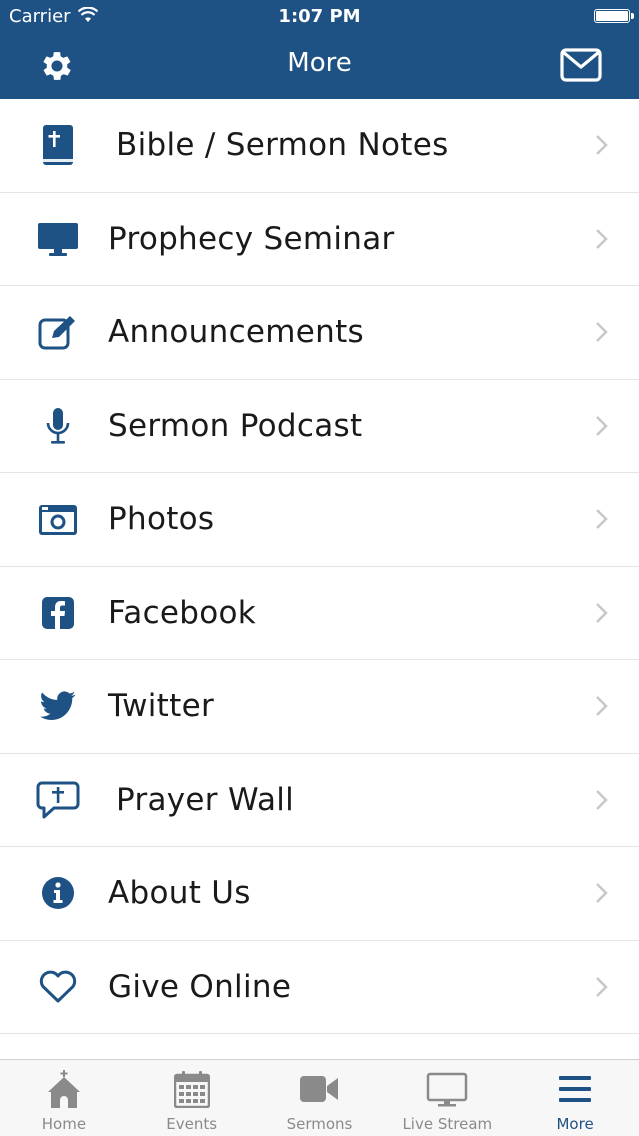  I want to click on battery-icon, so click(614, 16).